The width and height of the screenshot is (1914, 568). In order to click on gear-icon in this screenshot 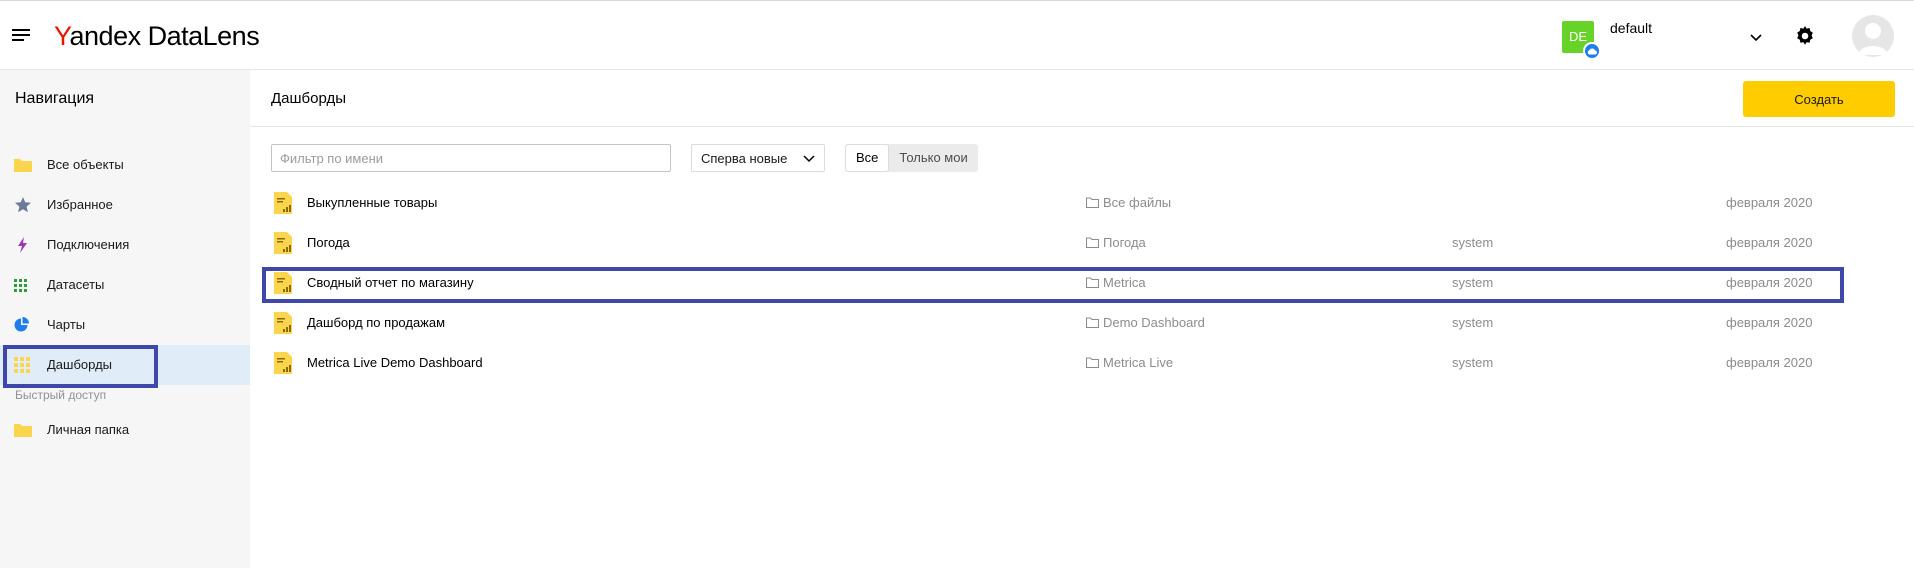, I will do `click(1805, 36)`.